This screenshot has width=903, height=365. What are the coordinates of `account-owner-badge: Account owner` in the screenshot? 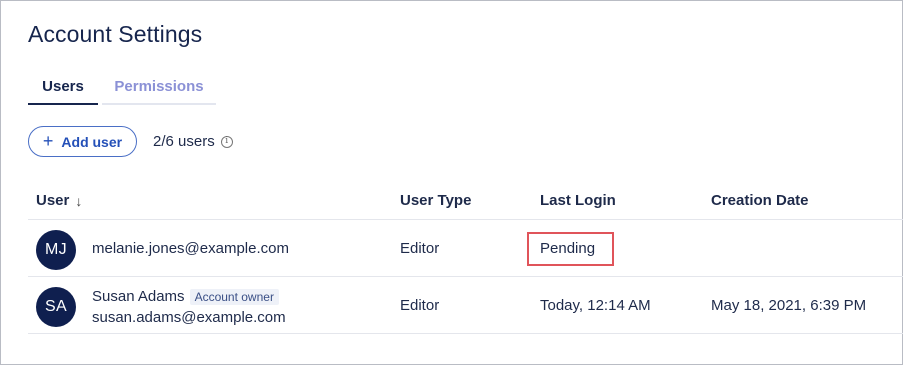 It's located at (234, 296).